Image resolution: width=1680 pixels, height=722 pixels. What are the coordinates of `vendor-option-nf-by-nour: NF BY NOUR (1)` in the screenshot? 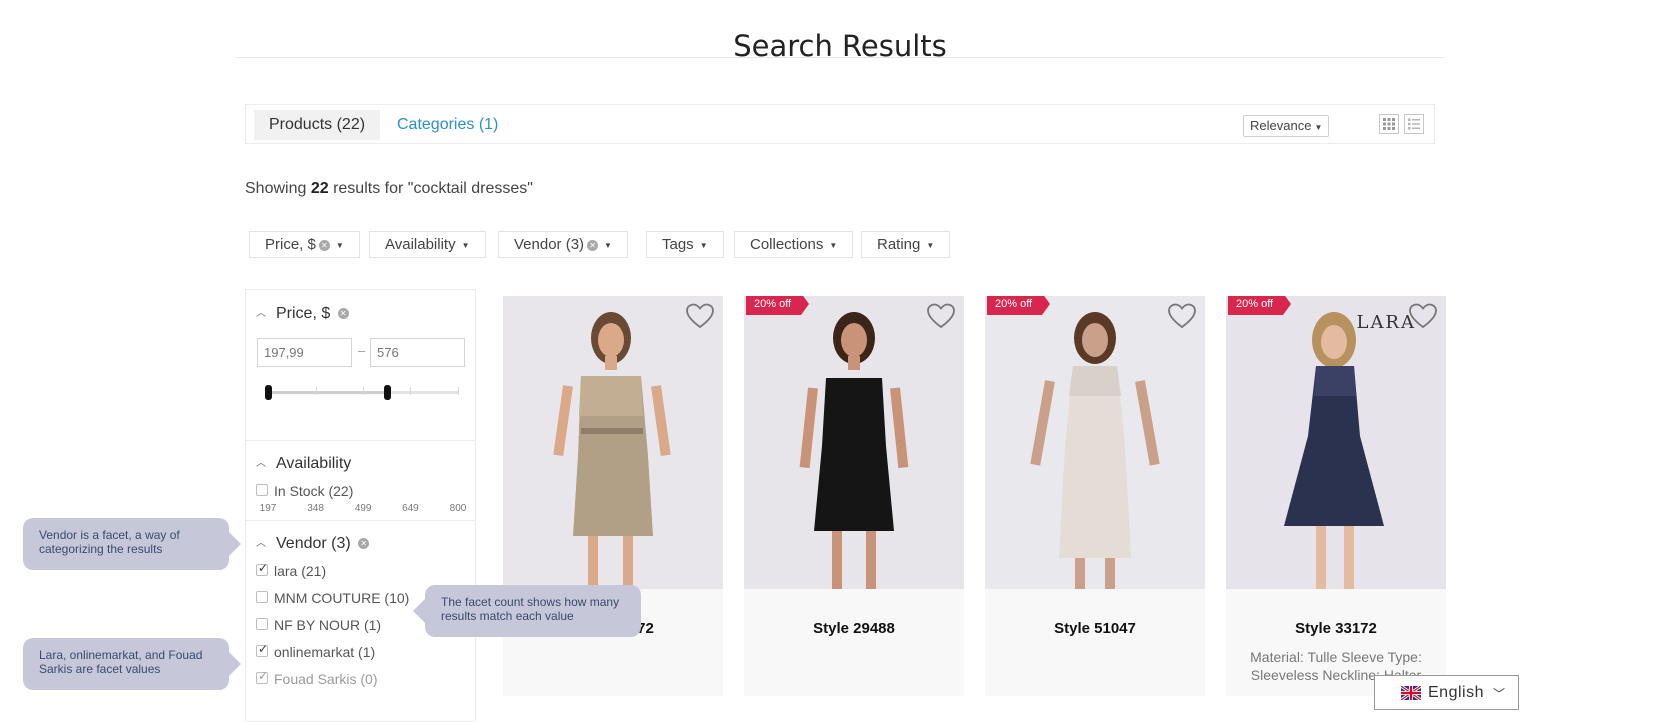 It's located at (318, 625).